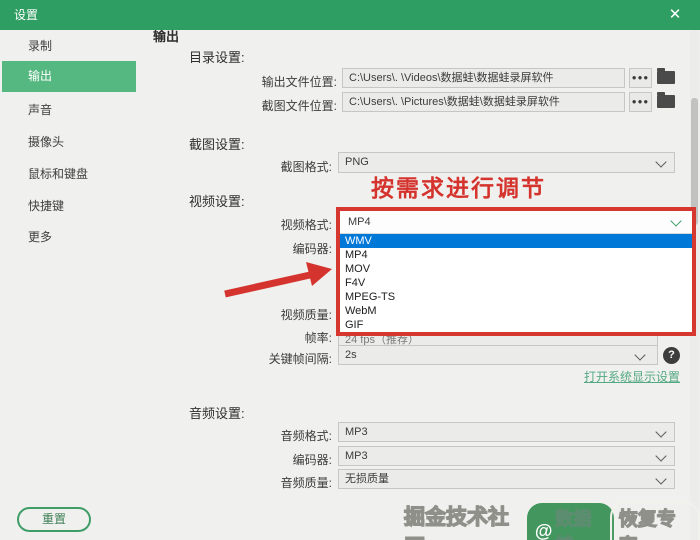  I want to click on reset-button: 重置, so click(54, 519).